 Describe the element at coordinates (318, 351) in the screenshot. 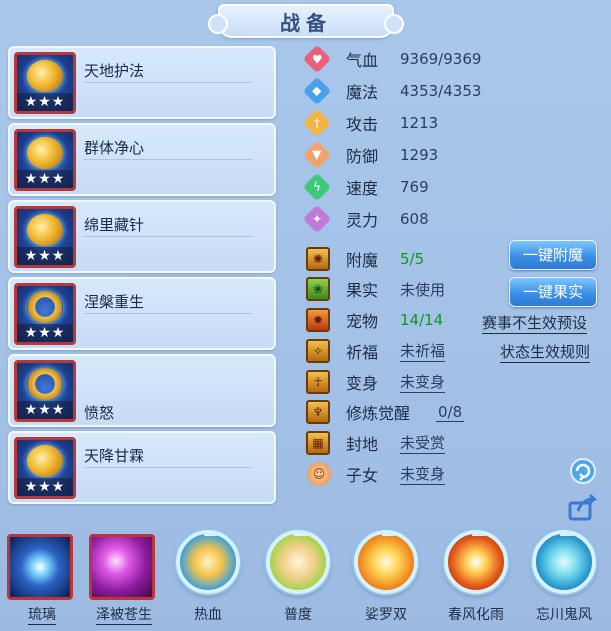

I see `blessing-icon: ✧` at that location.